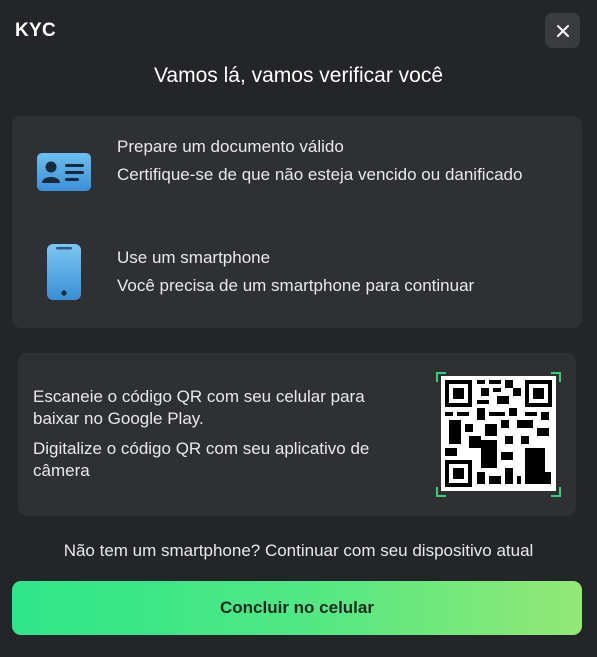  I want to click on close-button, so click(562, 30).